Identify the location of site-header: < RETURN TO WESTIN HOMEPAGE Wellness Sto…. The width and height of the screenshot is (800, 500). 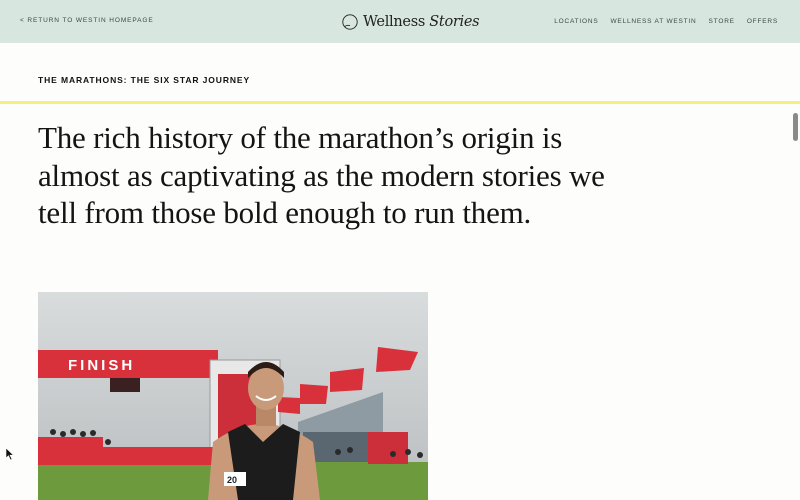
(400, 21).